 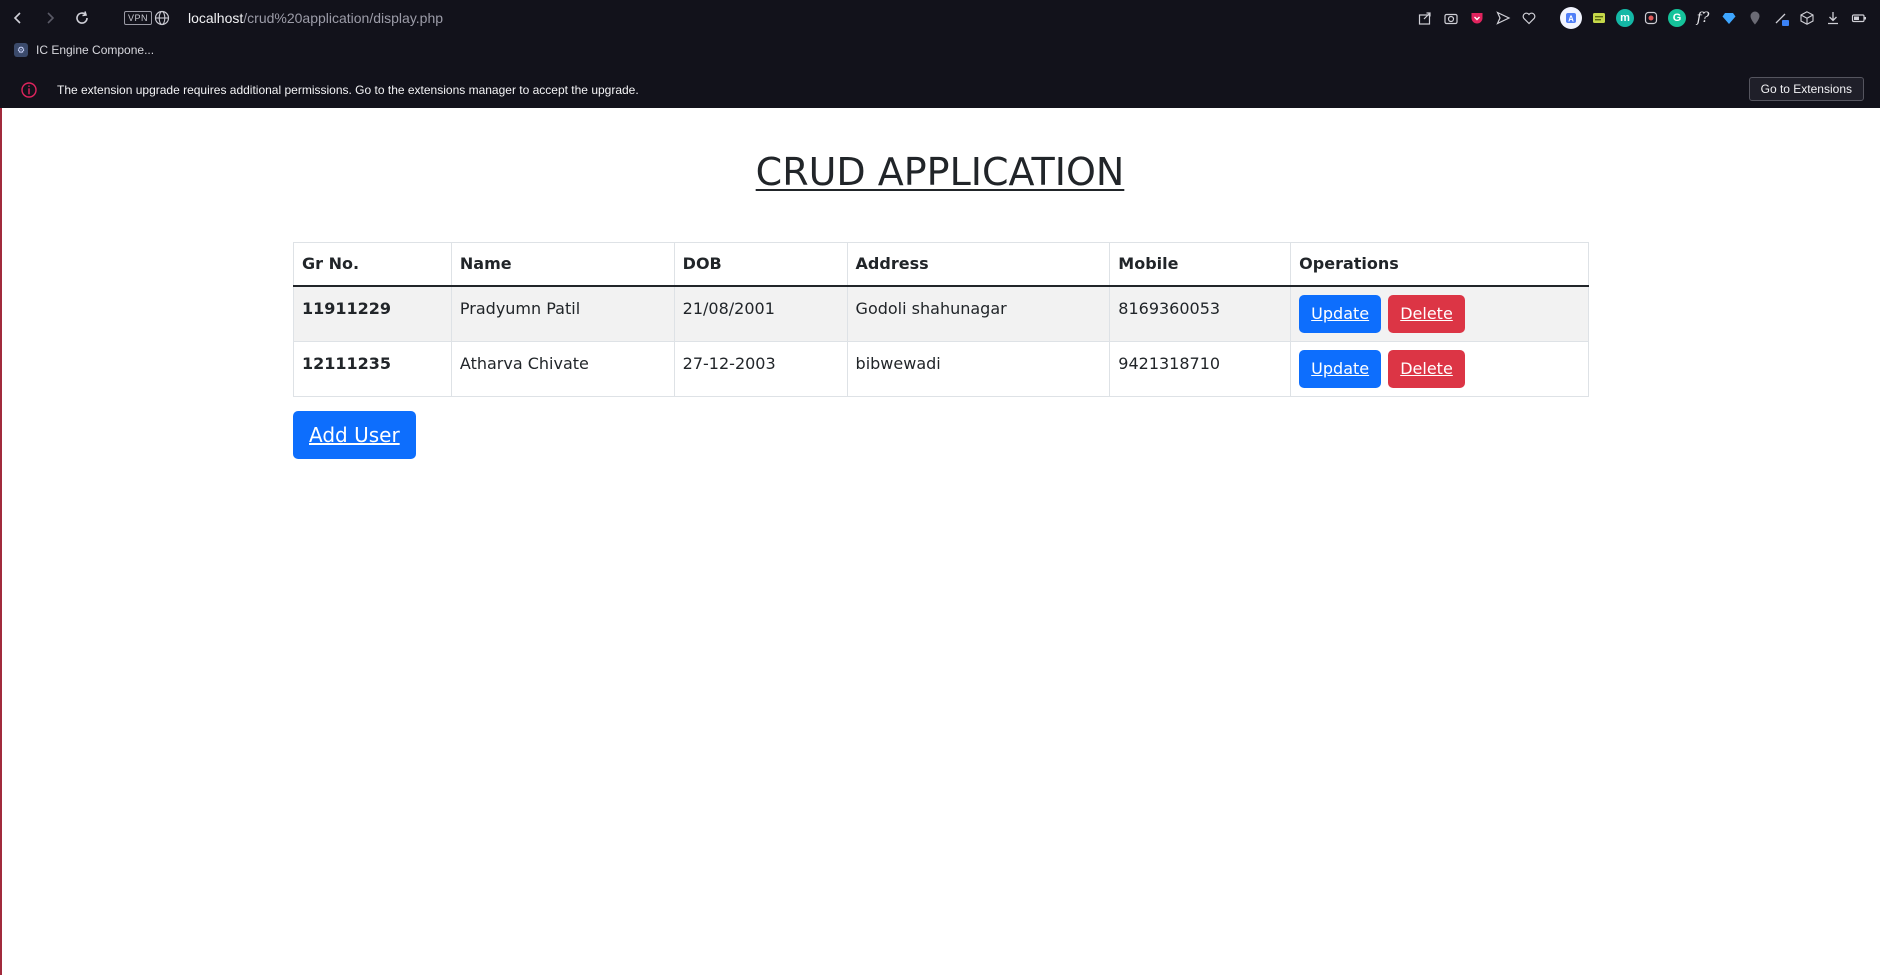 I want to click on cell-dob: 27-12-2003, so click(x=760, y=368).